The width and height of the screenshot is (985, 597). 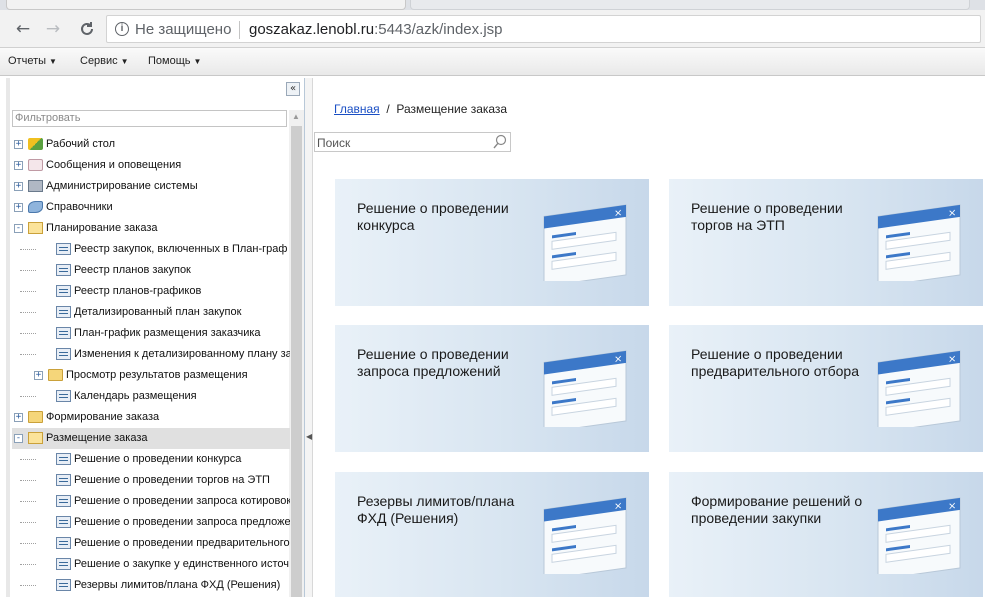 I want to click on menu-reports: Отчеты ▼, so click(x=32, y=61).